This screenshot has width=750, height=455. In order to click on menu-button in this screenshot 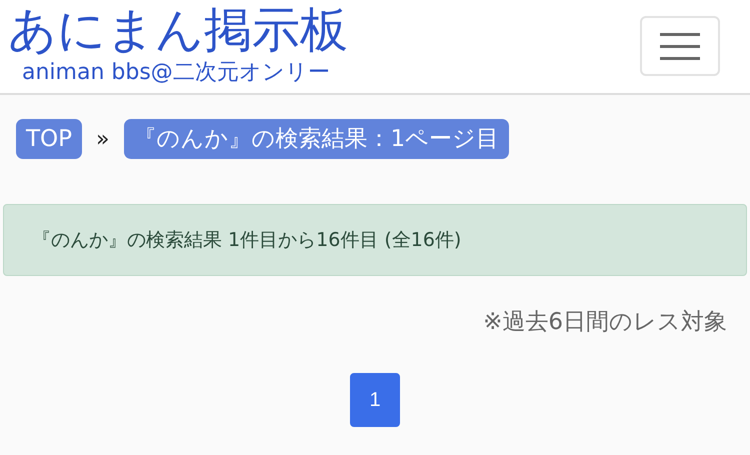, I will do `click(680, 46)`.